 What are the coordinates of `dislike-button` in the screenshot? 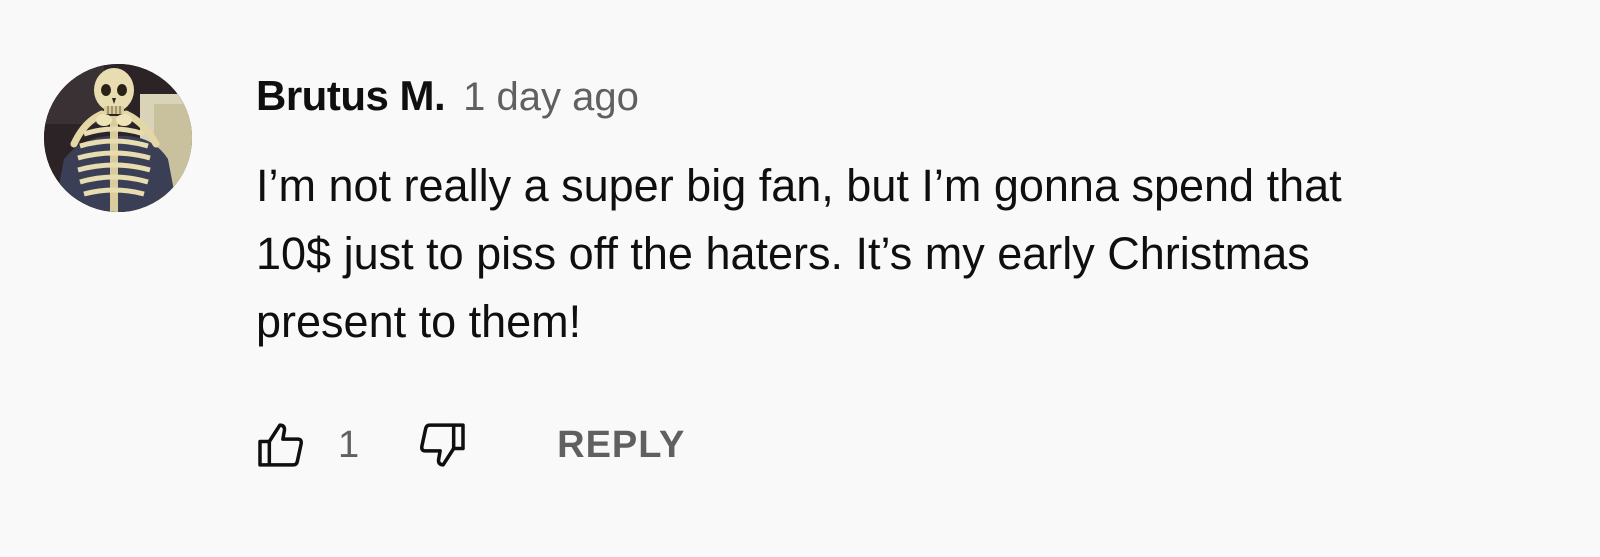 It's located at (442, 445).